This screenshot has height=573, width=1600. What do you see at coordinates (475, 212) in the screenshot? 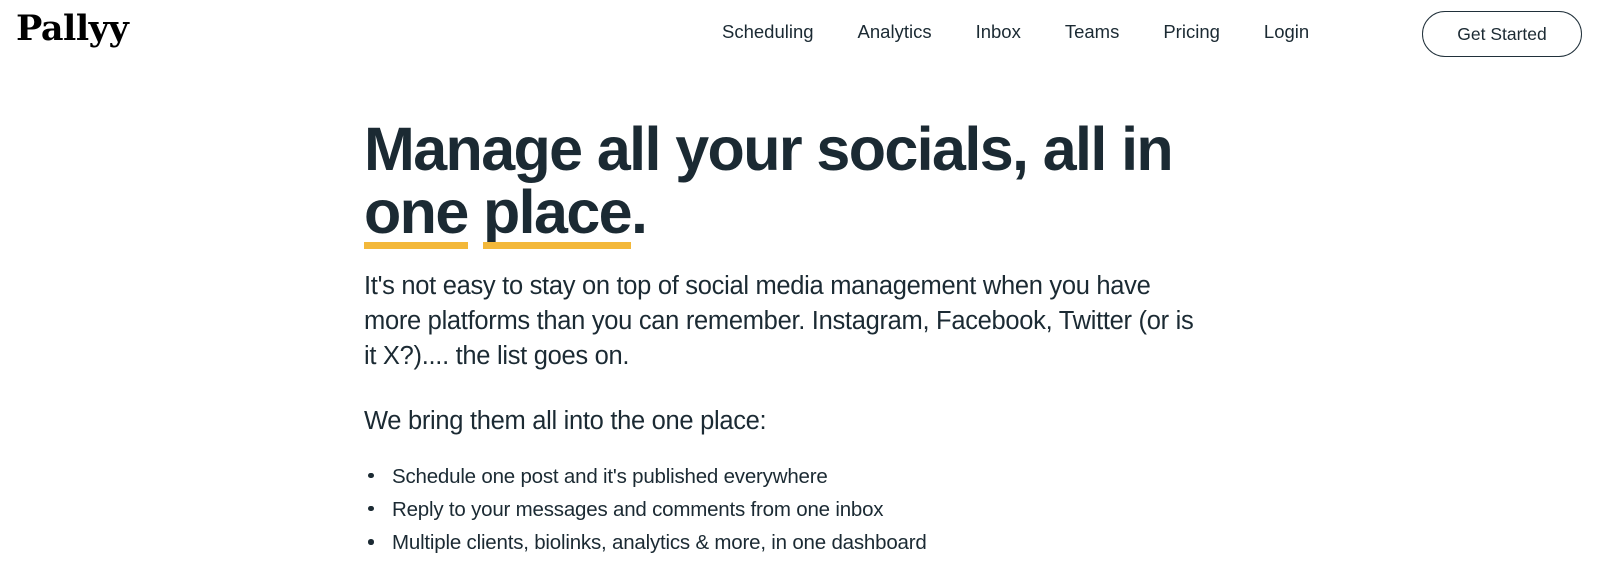
I see `page-title-space` at bounding box center [475, 212].